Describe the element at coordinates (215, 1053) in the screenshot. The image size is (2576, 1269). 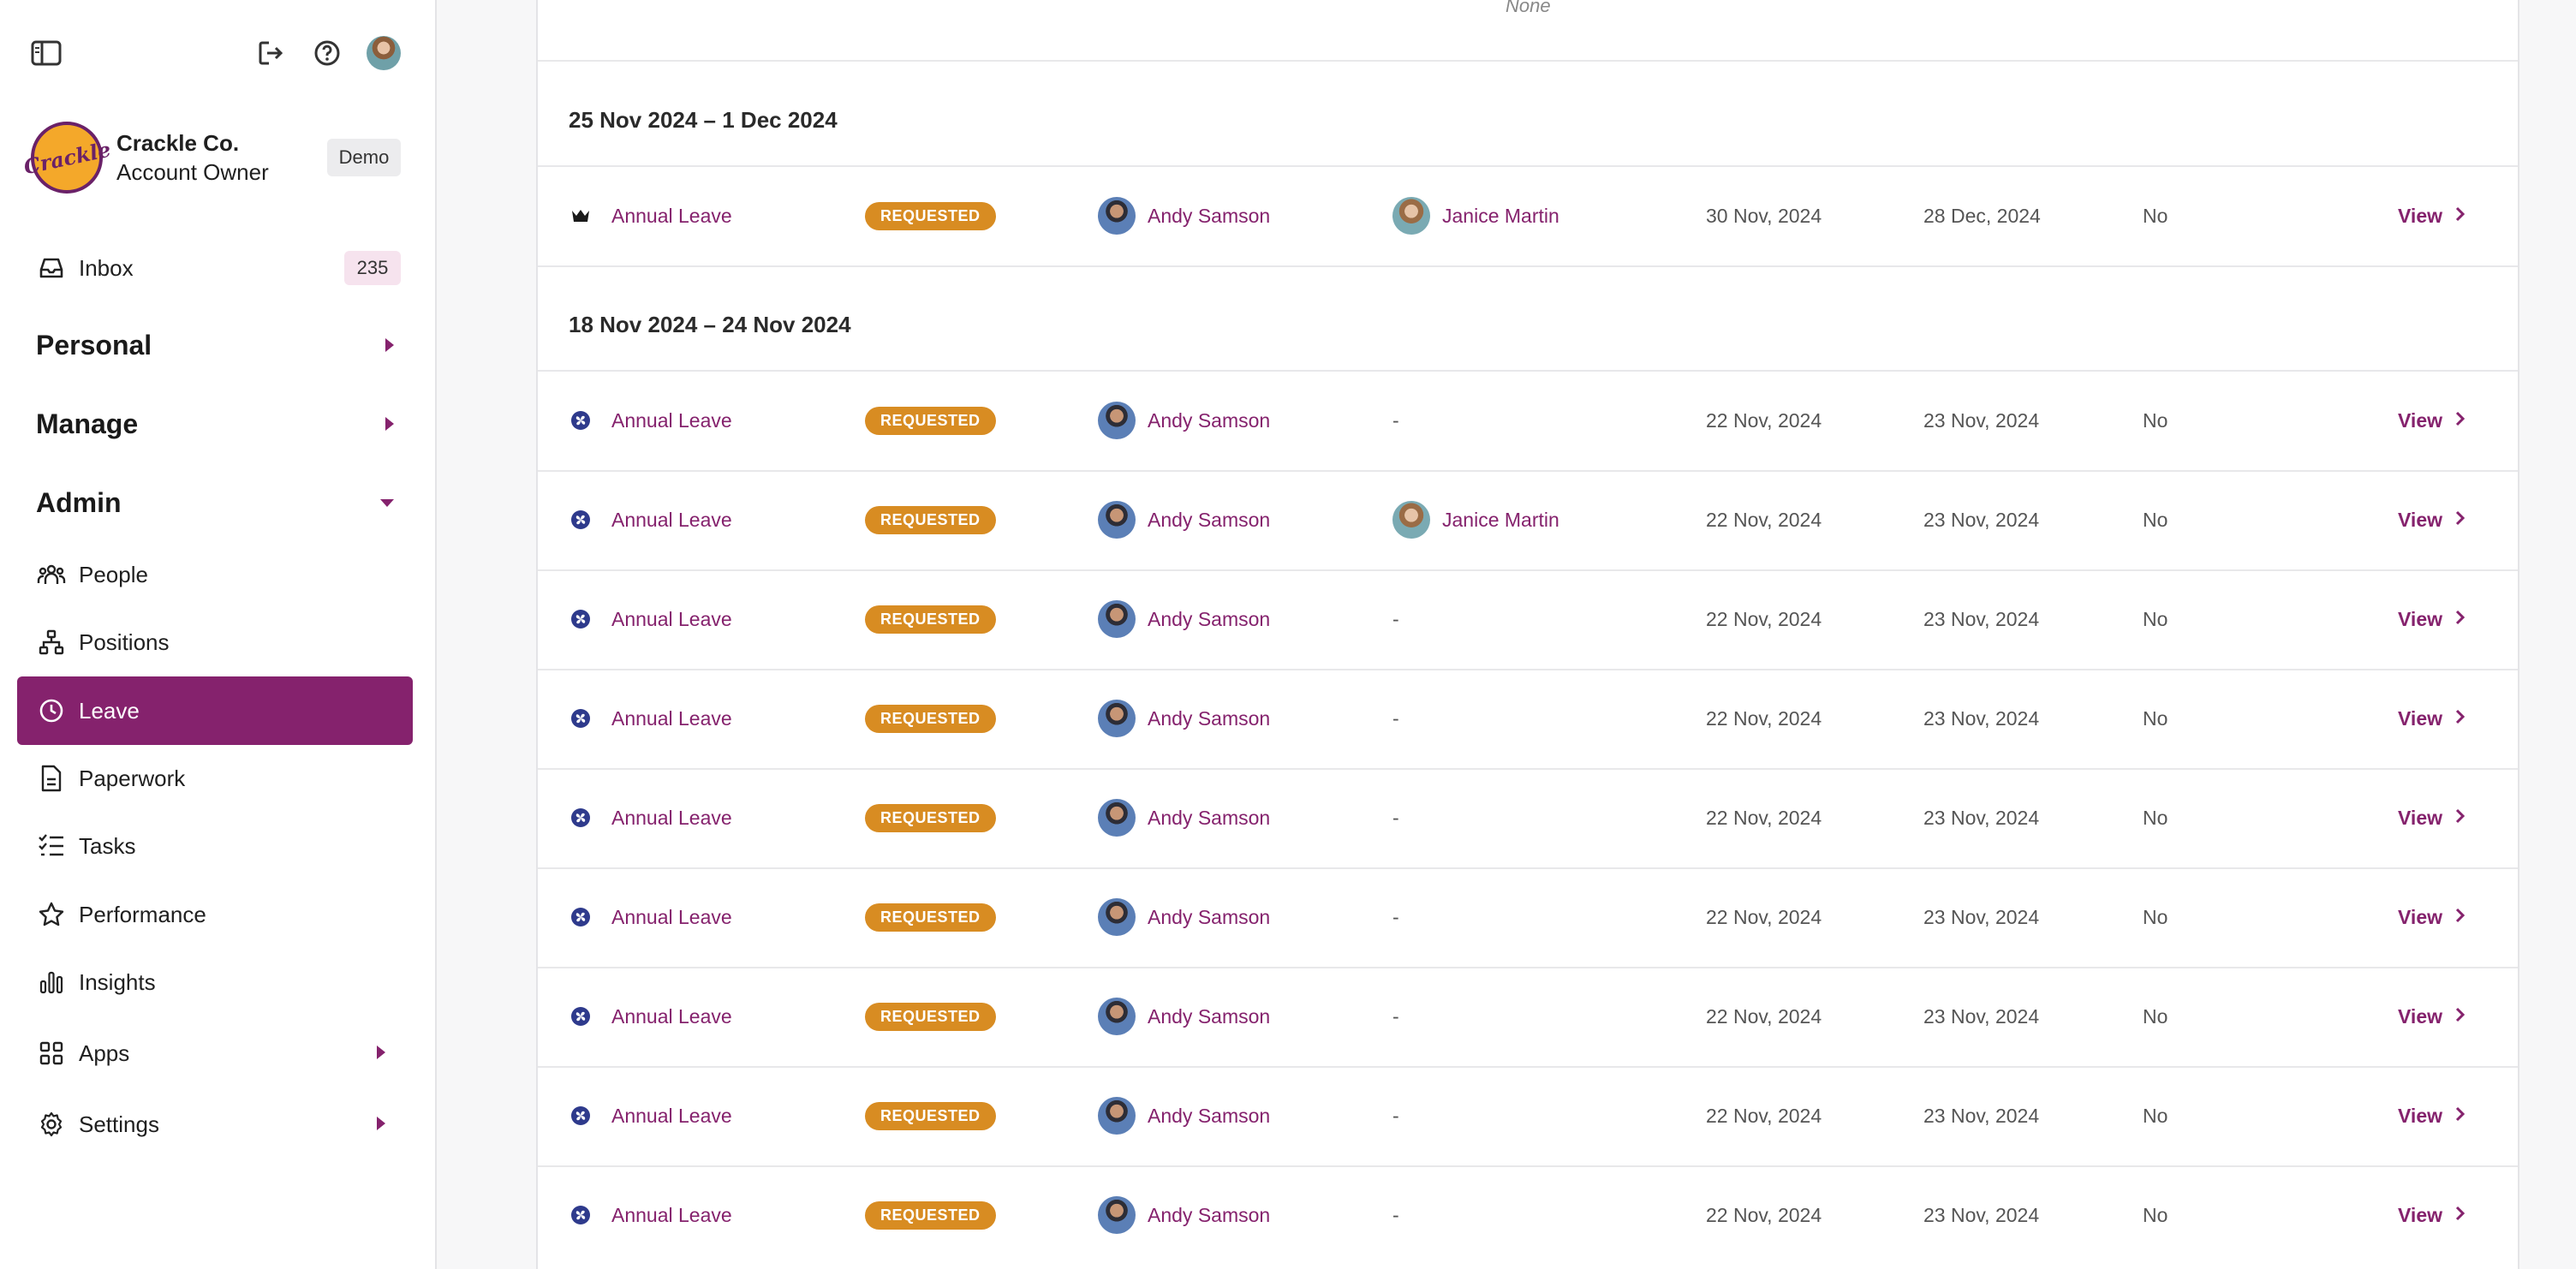
I see `nav-apps: Apps` at that location.